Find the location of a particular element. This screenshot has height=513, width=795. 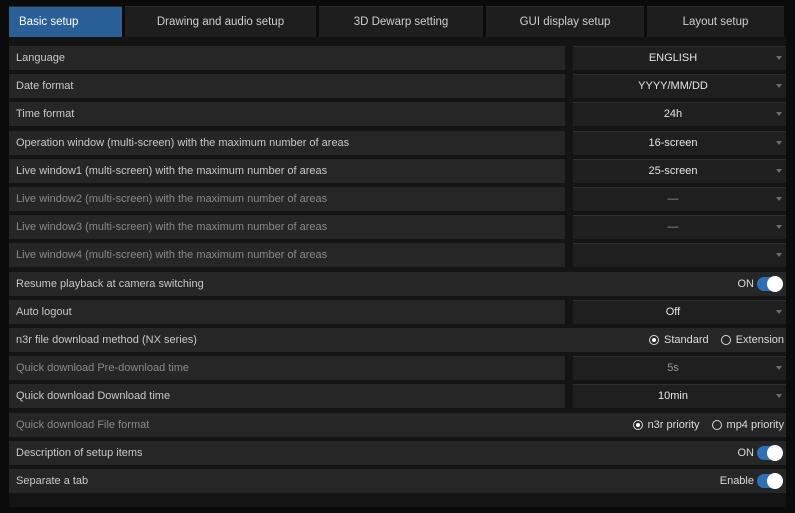

radio-group: Standard Extension is located at coordinates (716, 340).